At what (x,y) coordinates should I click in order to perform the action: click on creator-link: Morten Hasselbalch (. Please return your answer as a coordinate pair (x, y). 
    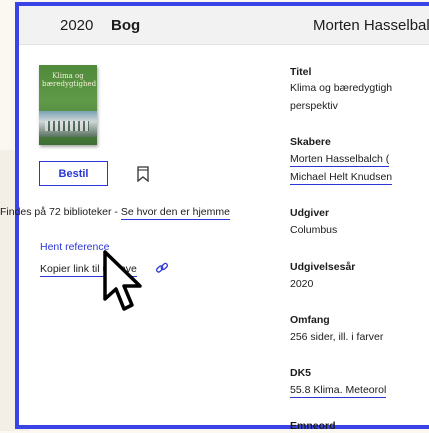
    Looking at the image, I should click on (340, 160).